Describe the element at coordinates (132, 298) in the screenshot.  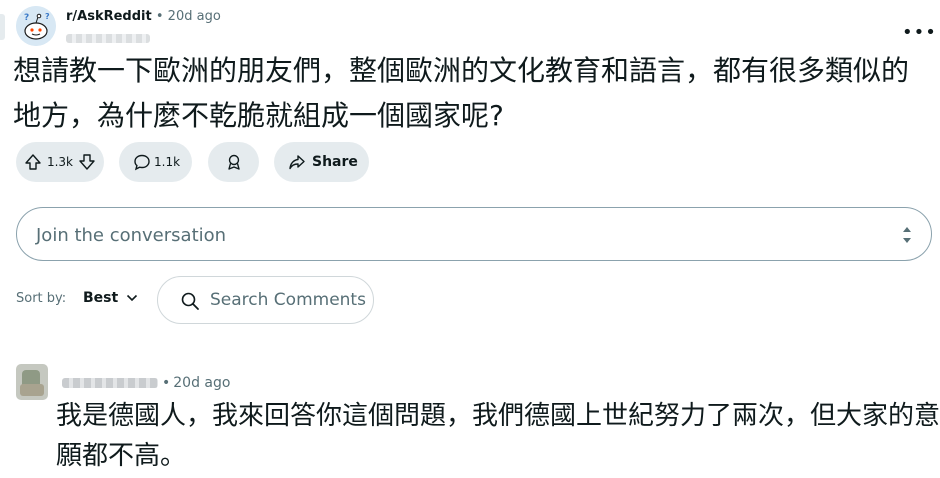
I see `chevron-down-icon` at that location.